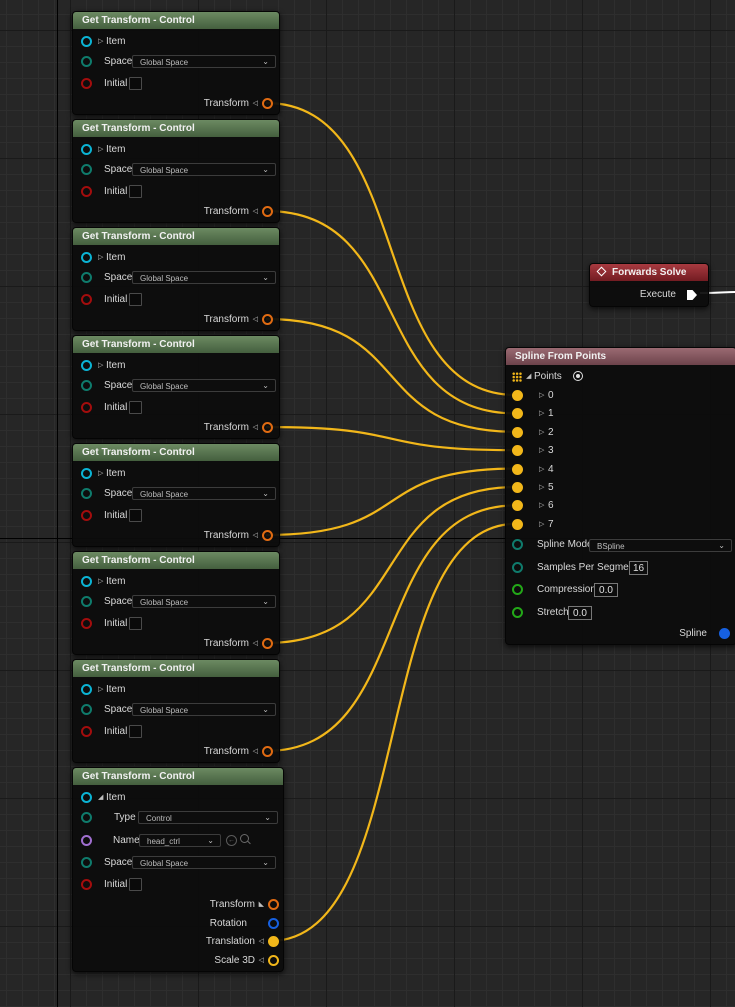  Describe the element at coordinates (724, 633) in the screenshot. I see `spline-output-pin` at that location.